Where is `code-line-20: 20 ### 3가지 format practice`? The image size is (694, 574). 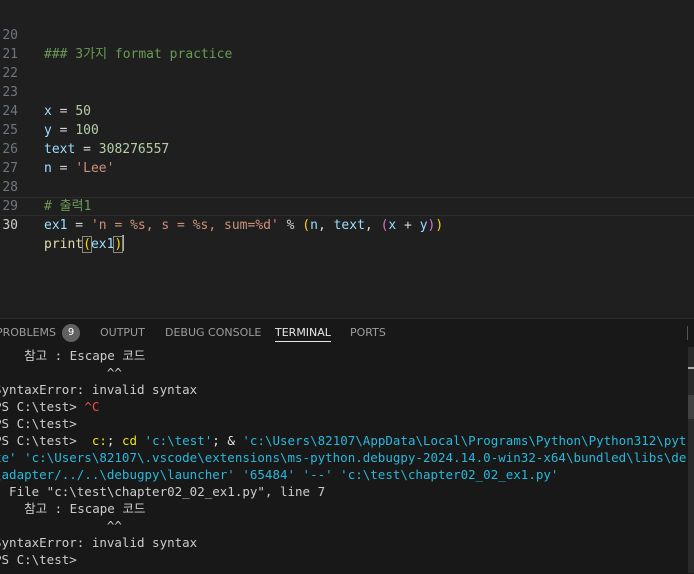 code-line-20: 20 ### 3가지 format practice is located at coordinates (347, 34).